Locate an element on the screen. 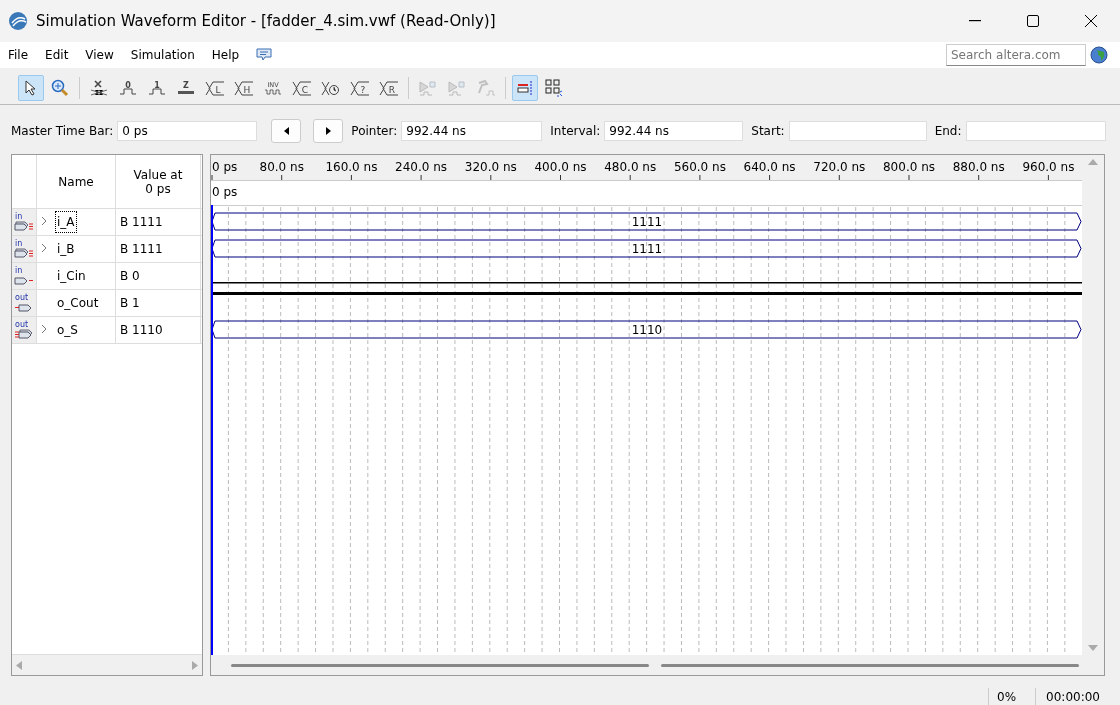  next-button is located at coordinates (328, 131).